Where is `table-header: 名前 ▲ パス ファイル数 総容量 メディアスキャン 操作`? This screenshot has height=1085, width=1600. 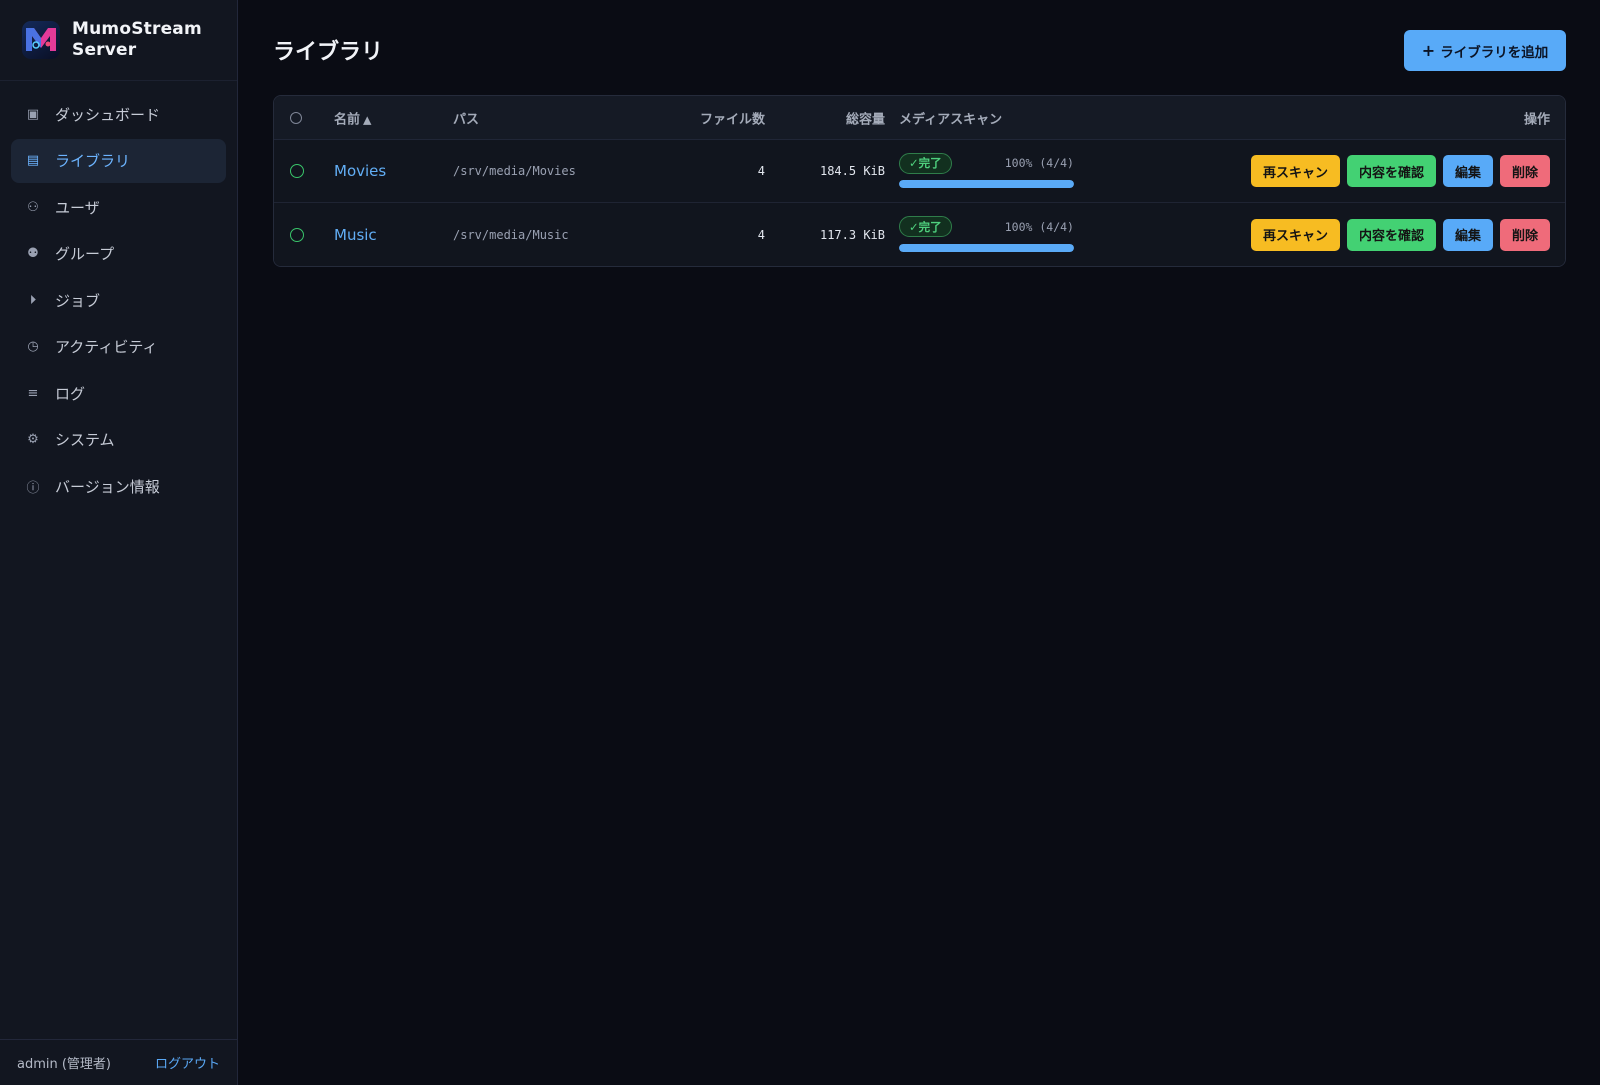
table-header: 名前 ▲ パス ファイル数 総容量 メディアスキャン 操作 is located at coordinates (919, 118).